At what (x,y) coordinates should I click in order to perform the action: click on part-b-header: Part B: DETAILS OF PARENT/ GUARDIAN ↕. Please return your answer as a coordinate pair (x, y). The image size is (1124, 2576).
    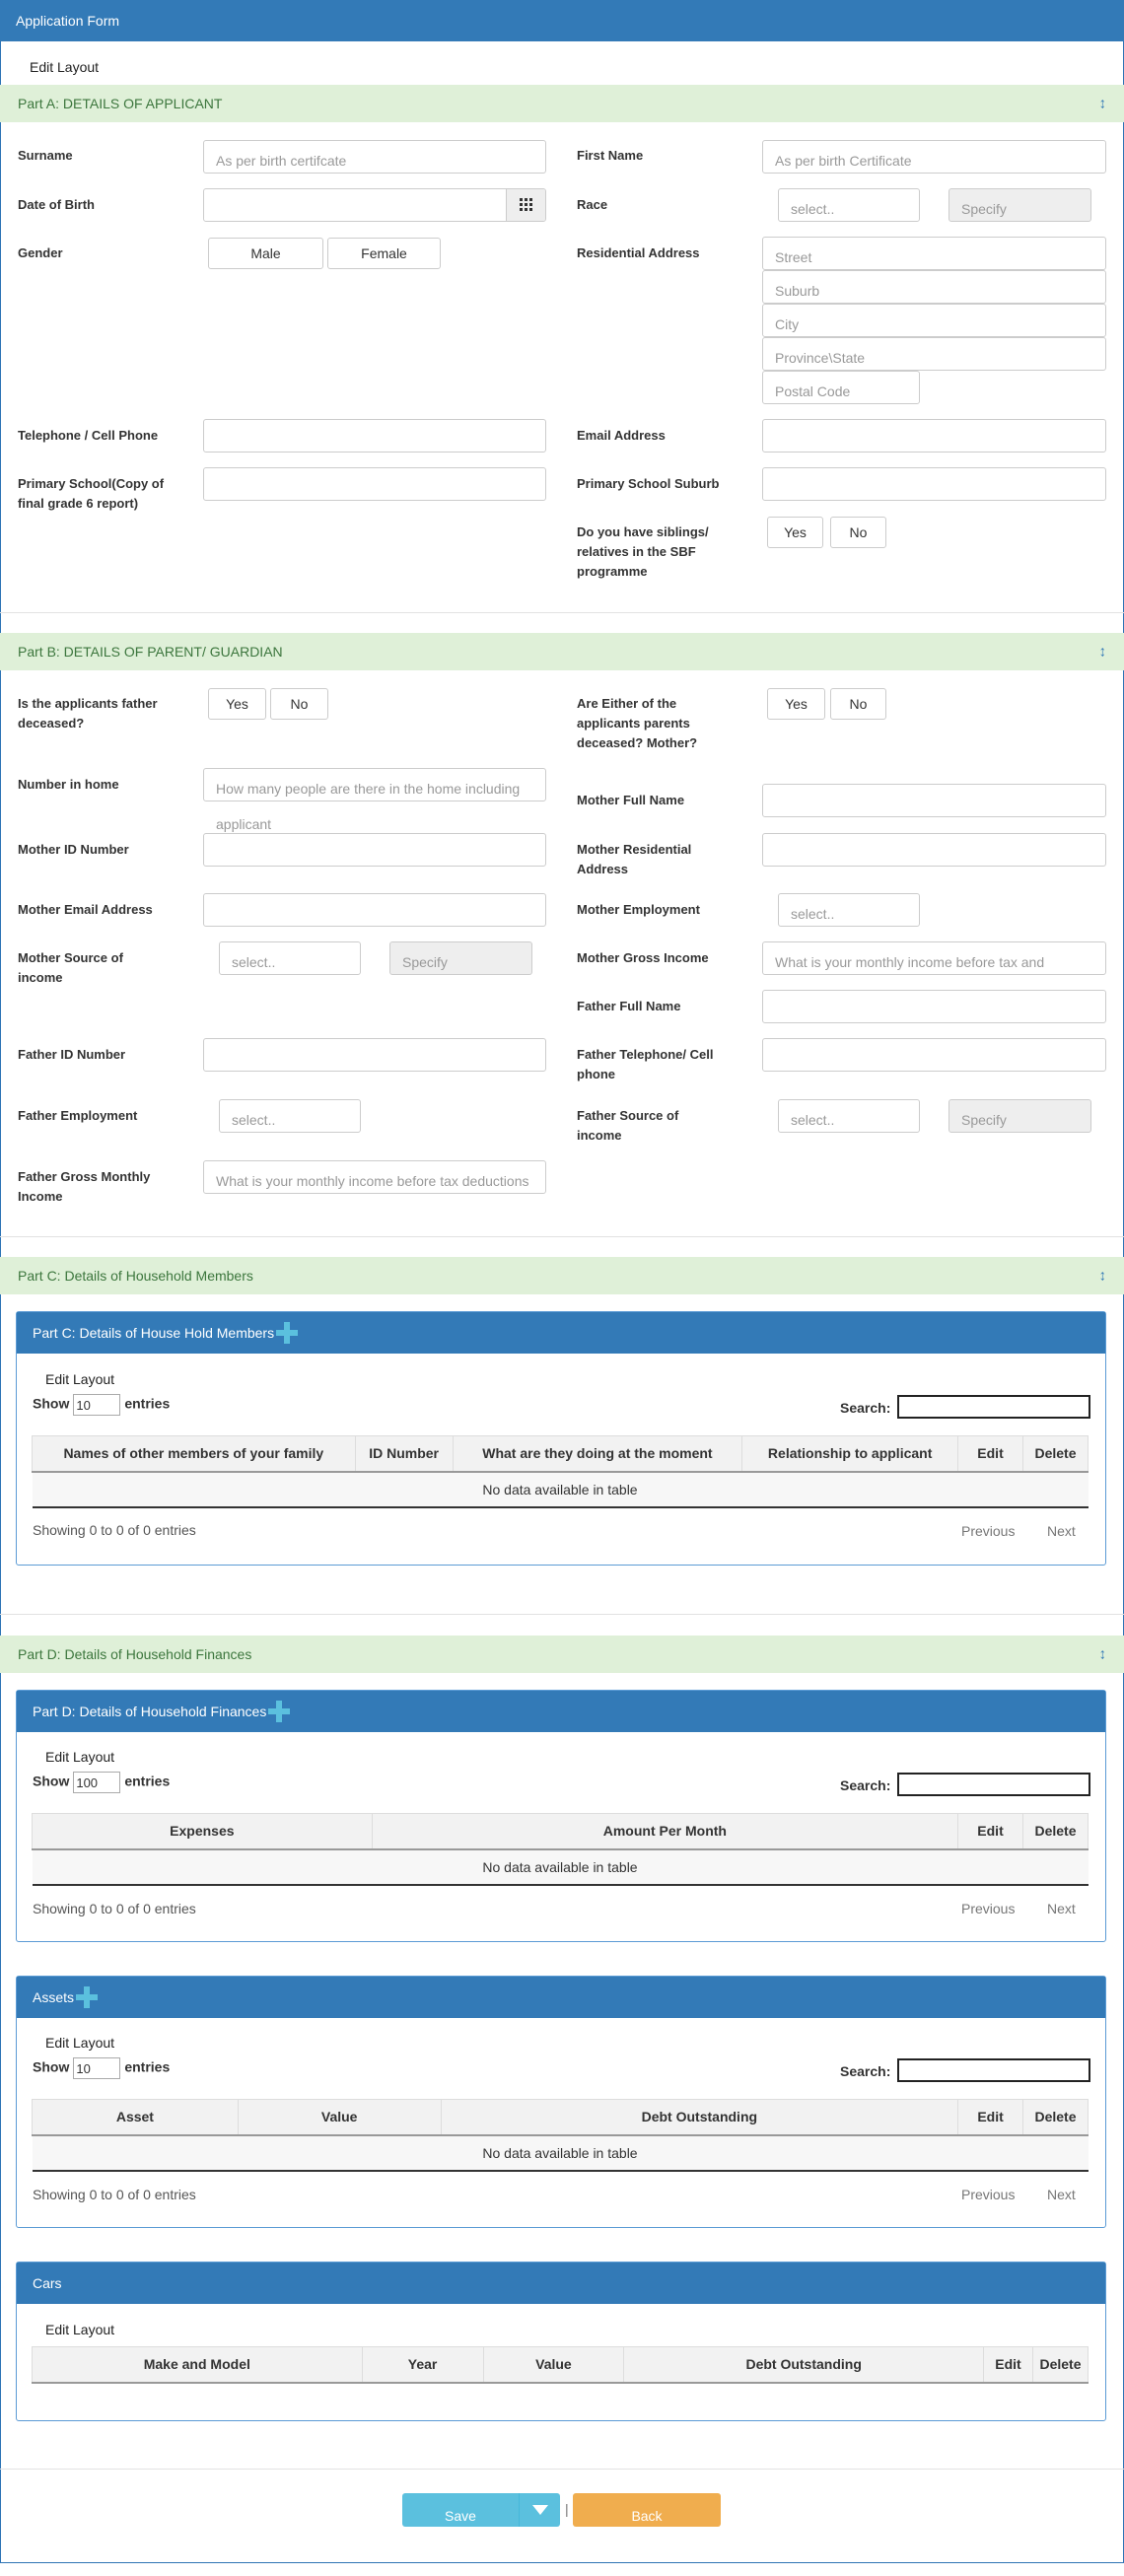
    Looking at the image, I should click on (562, 652).